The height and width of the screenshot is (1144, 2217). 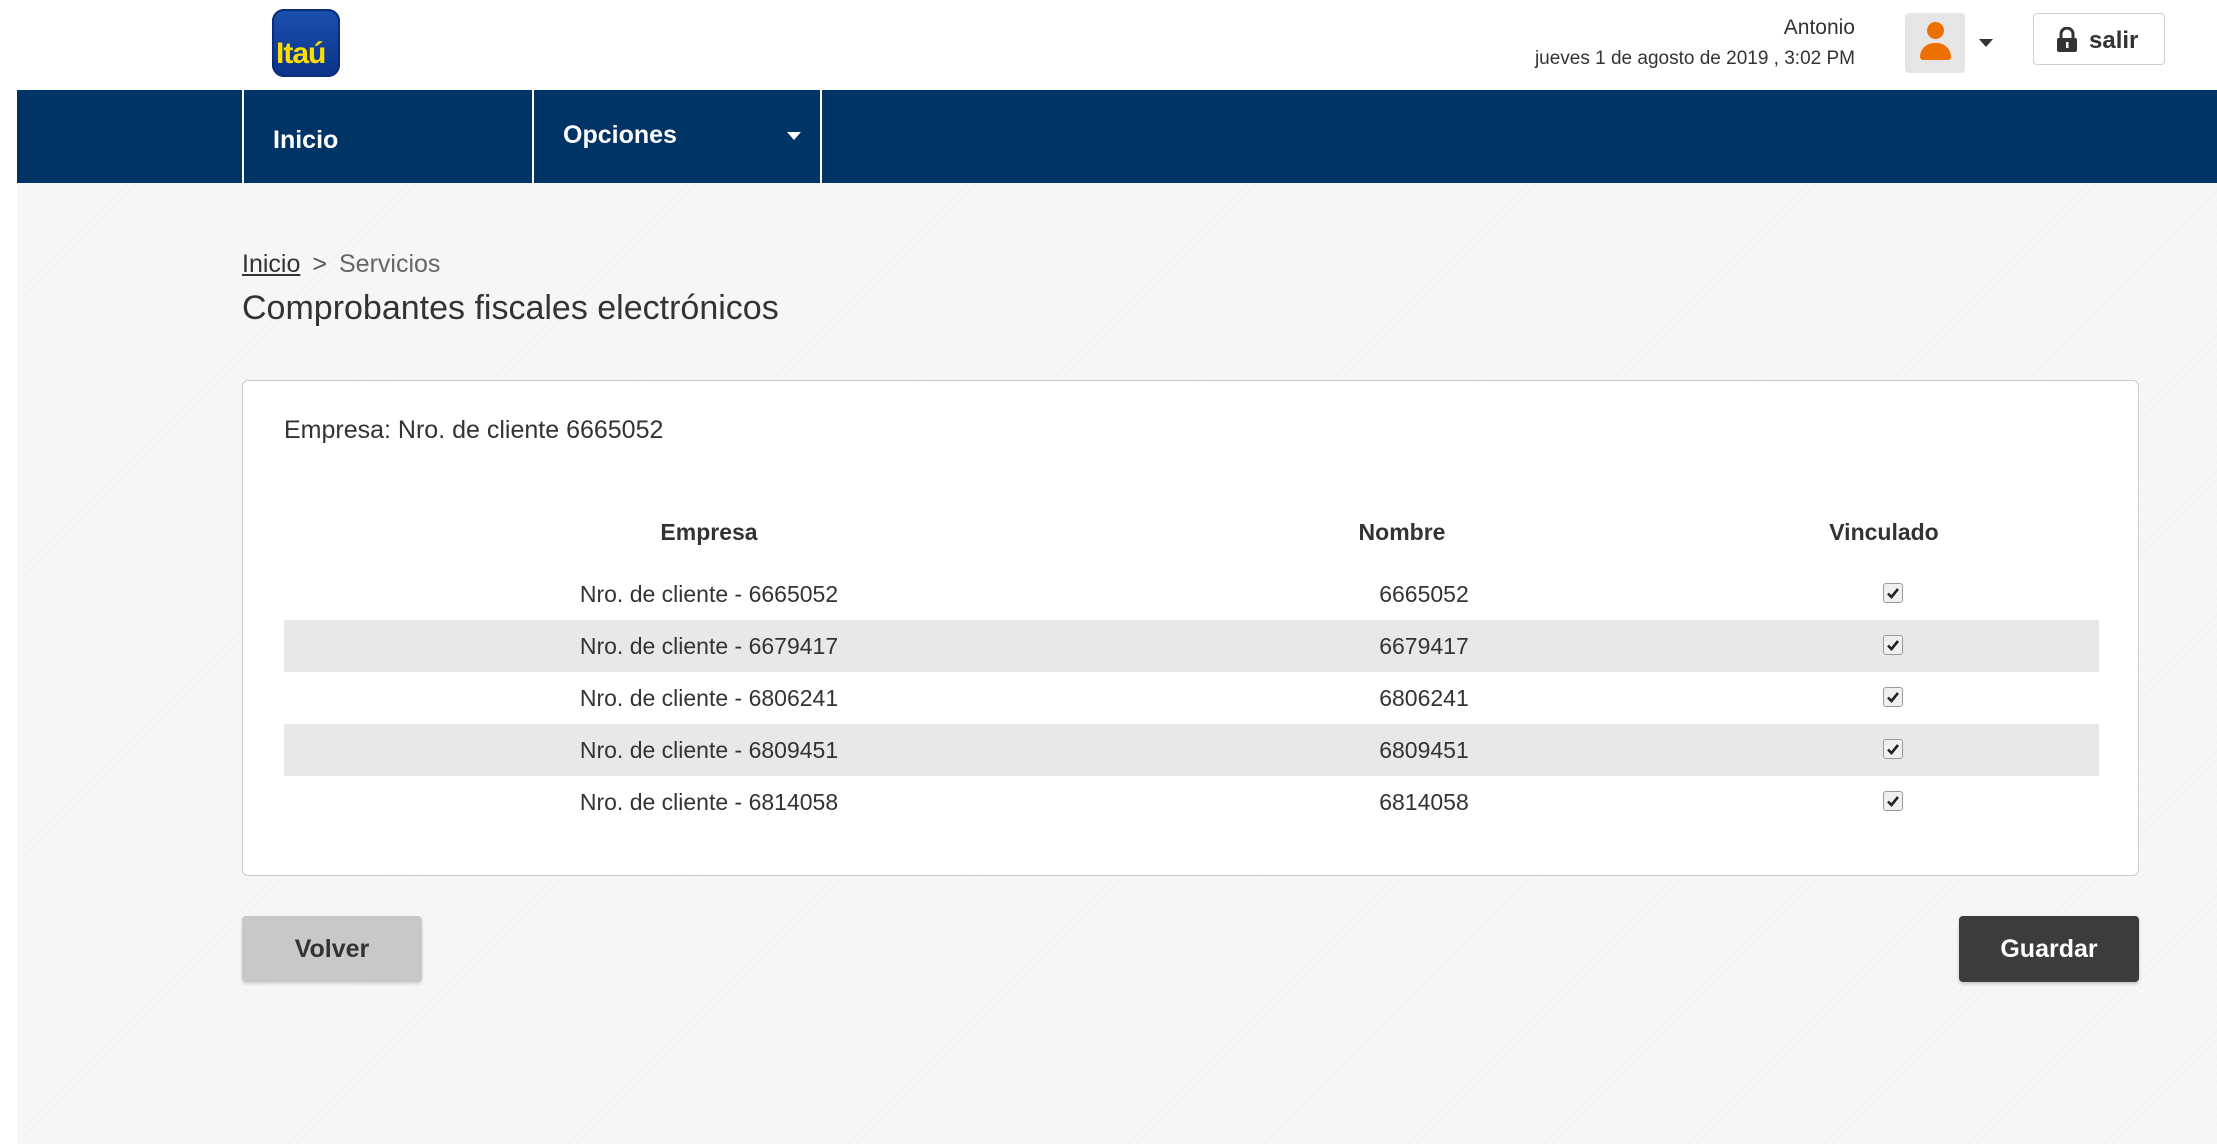 What do you see at coordinates (1191, 646) in the screenshot?
I see `table-row: Nro. de cliente - 6679417 6679417` at bounding box center [1191, 646].